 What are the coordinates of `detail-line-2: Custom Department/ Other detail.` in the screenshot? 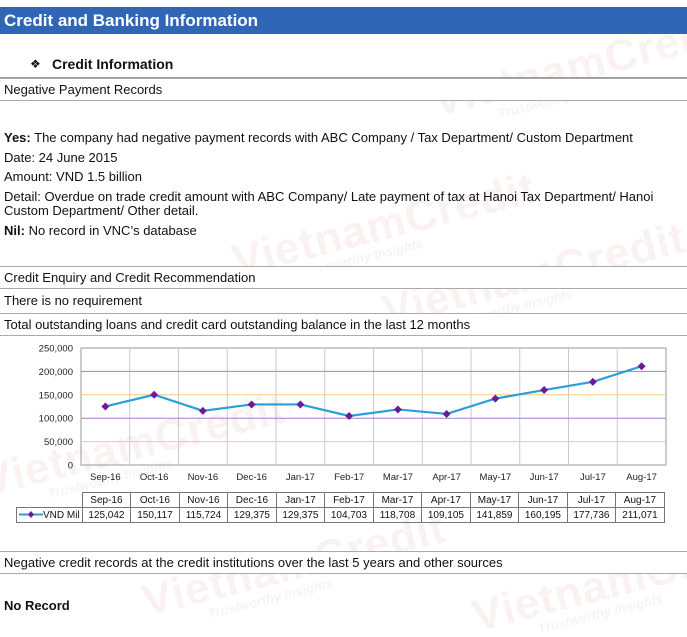 It's located at (101, 210).